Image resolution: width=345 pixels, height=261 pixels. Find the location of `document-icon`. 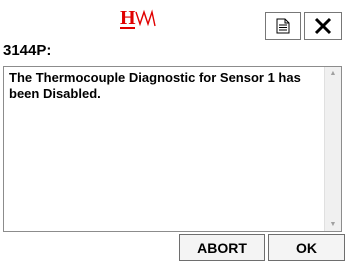

document-icon is located at coordinates (283, 26).